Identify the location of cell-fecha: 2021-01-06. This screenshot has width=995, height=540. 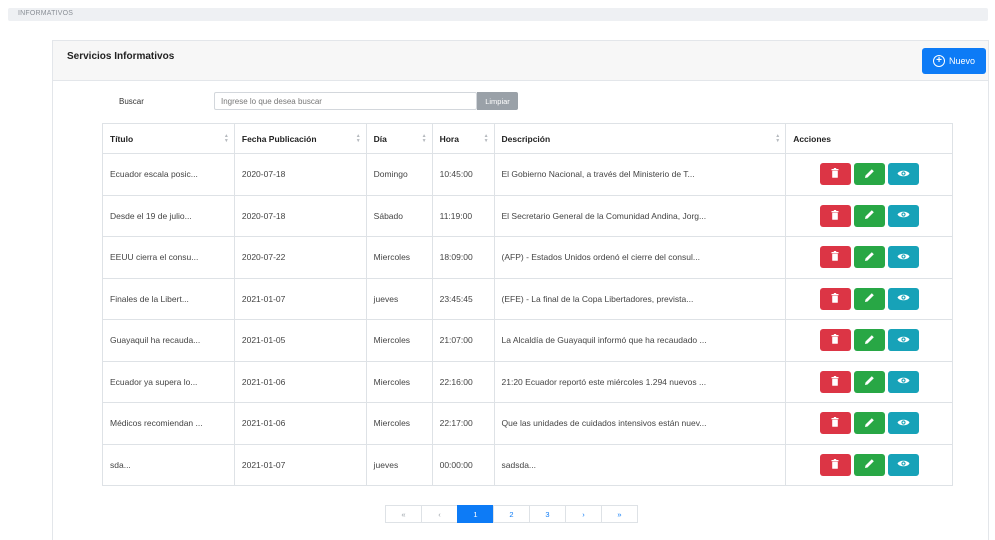
(300, 423).